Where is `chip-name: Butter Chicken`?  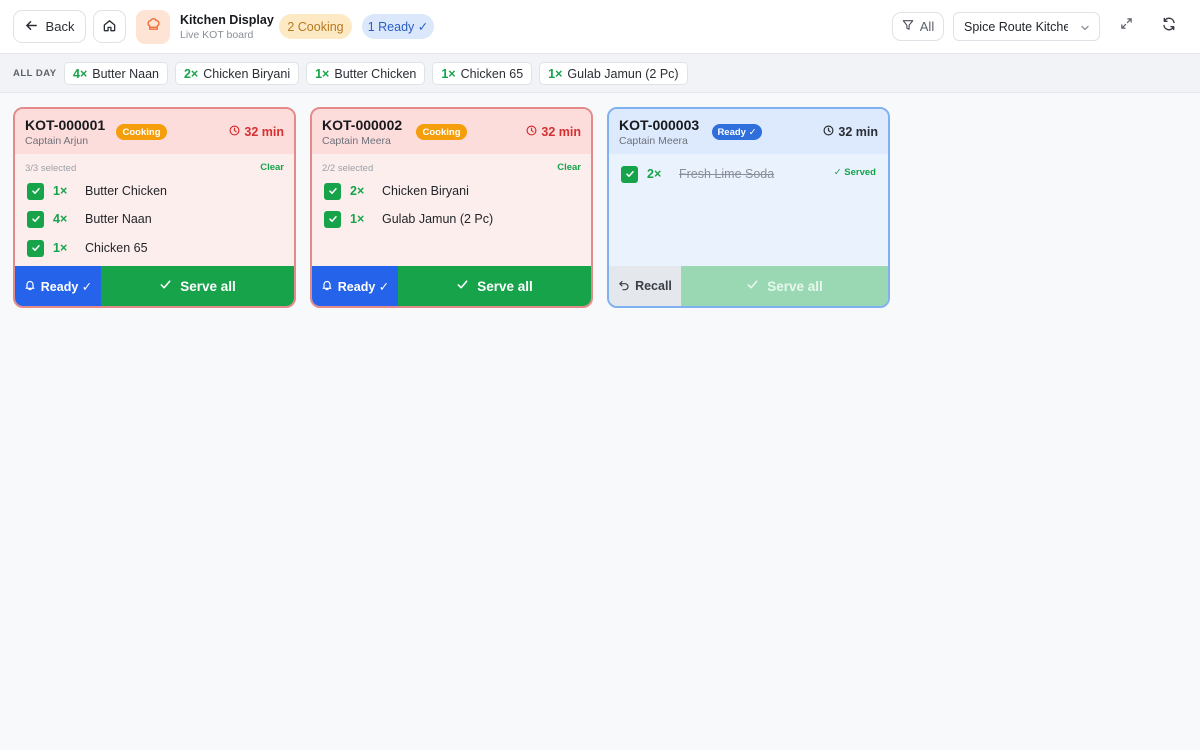 chip-name: Butter Chicken is located at coordinates (375, 73).